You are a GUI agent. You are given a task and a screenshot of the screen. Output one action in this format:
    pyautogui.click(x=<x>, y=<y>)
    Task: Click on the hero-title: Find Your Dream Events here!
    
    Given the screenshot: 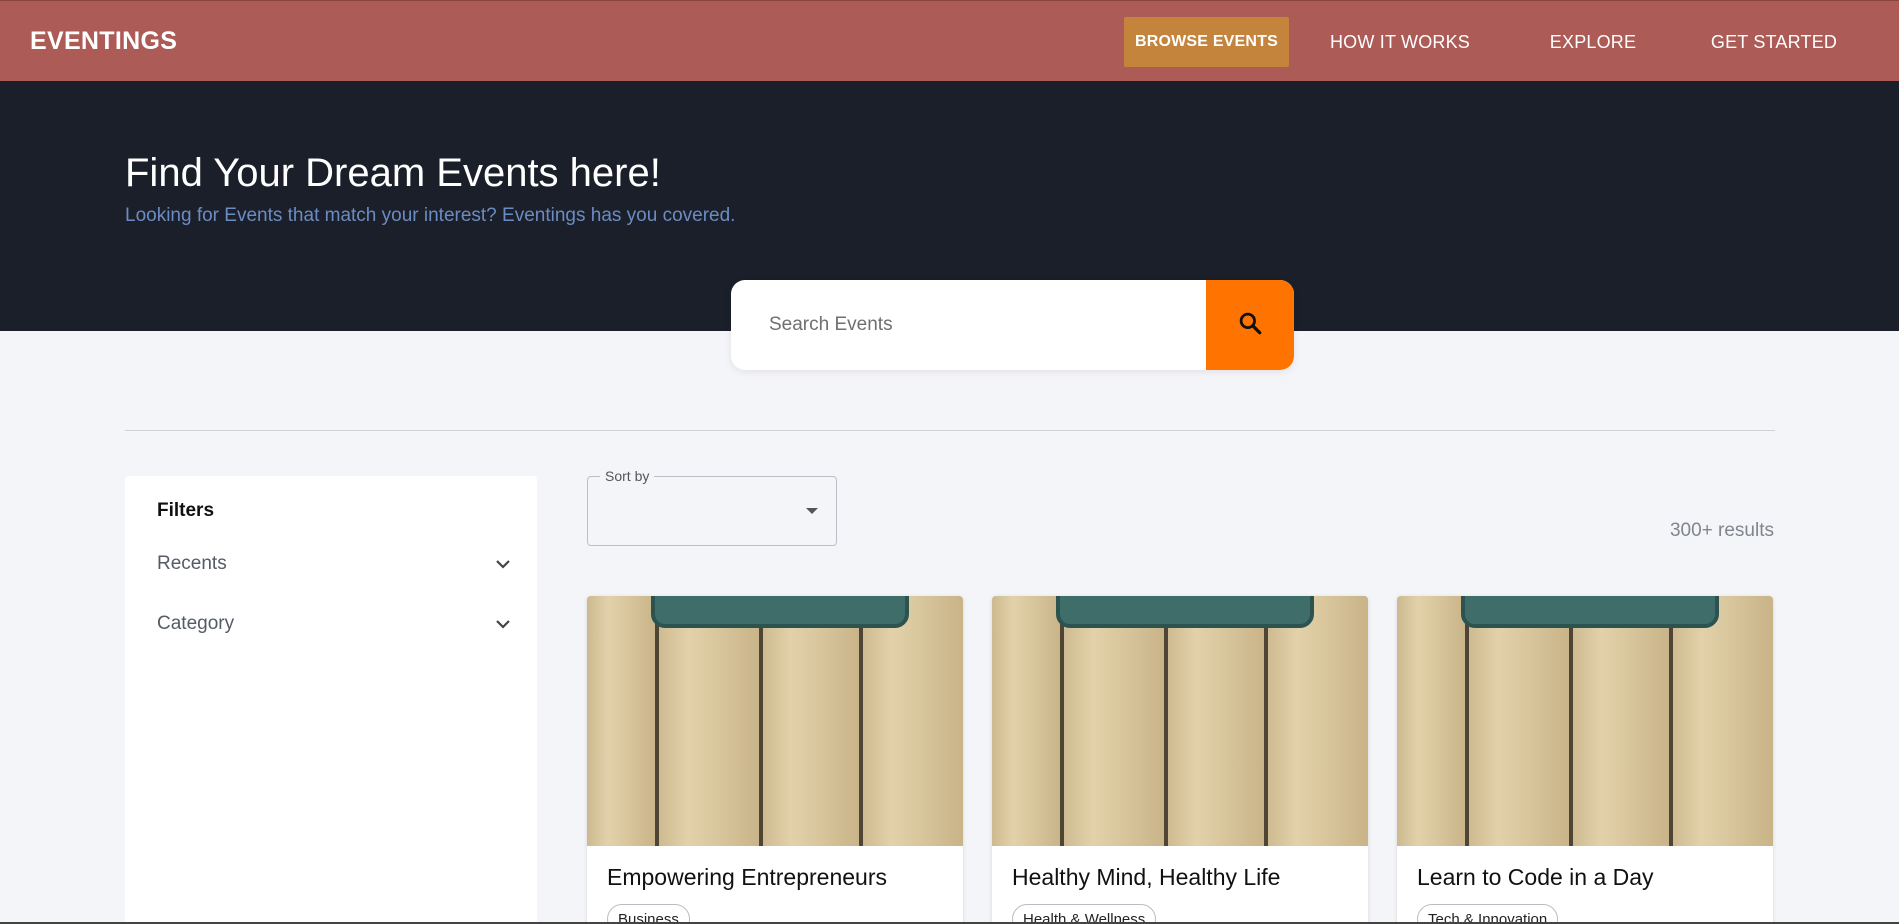 What is the action you would take?
    pyautogui.click(x=393, y=173)
    